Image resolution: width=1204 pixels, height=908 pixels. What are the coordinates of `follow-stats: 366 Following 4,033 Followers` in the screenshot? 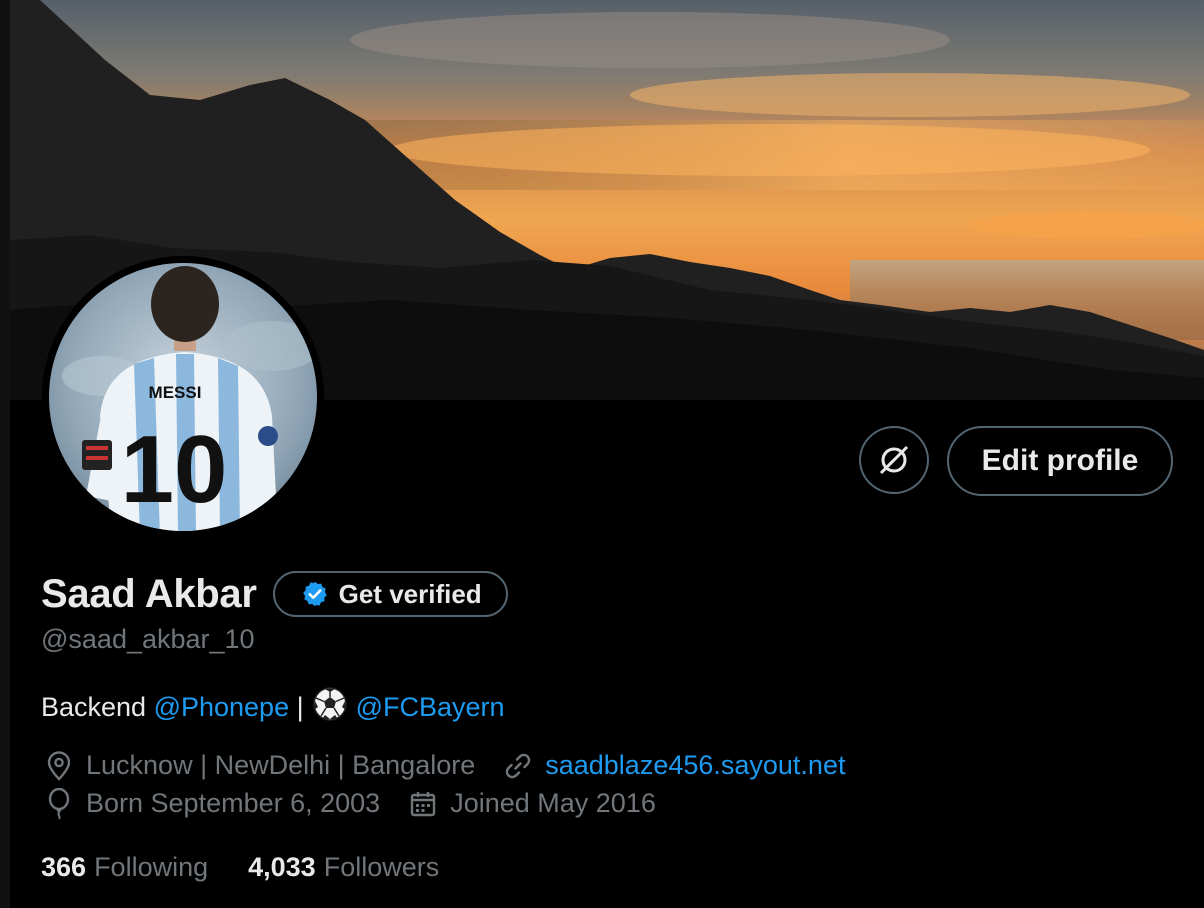 It's located at (260, 867).